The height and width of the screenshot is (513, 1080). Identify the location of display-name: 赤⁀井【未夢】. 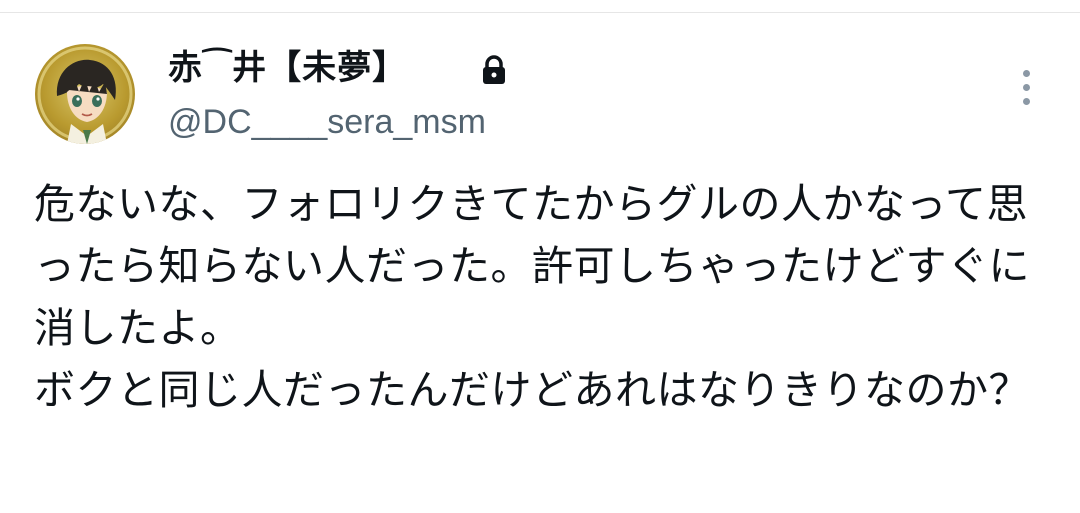
(287, 68).